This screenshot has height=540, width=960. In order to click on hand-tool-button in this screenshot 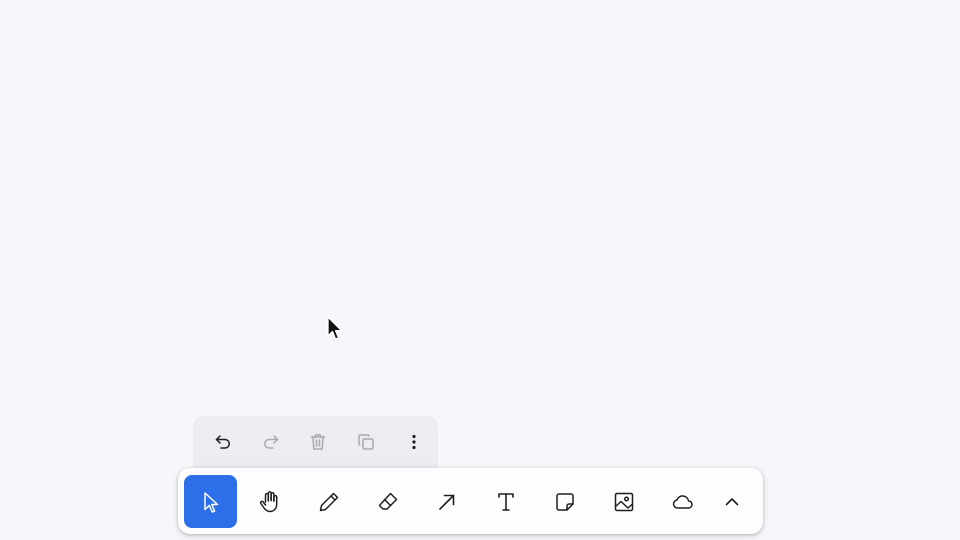, I will do `click(269, 501)`.